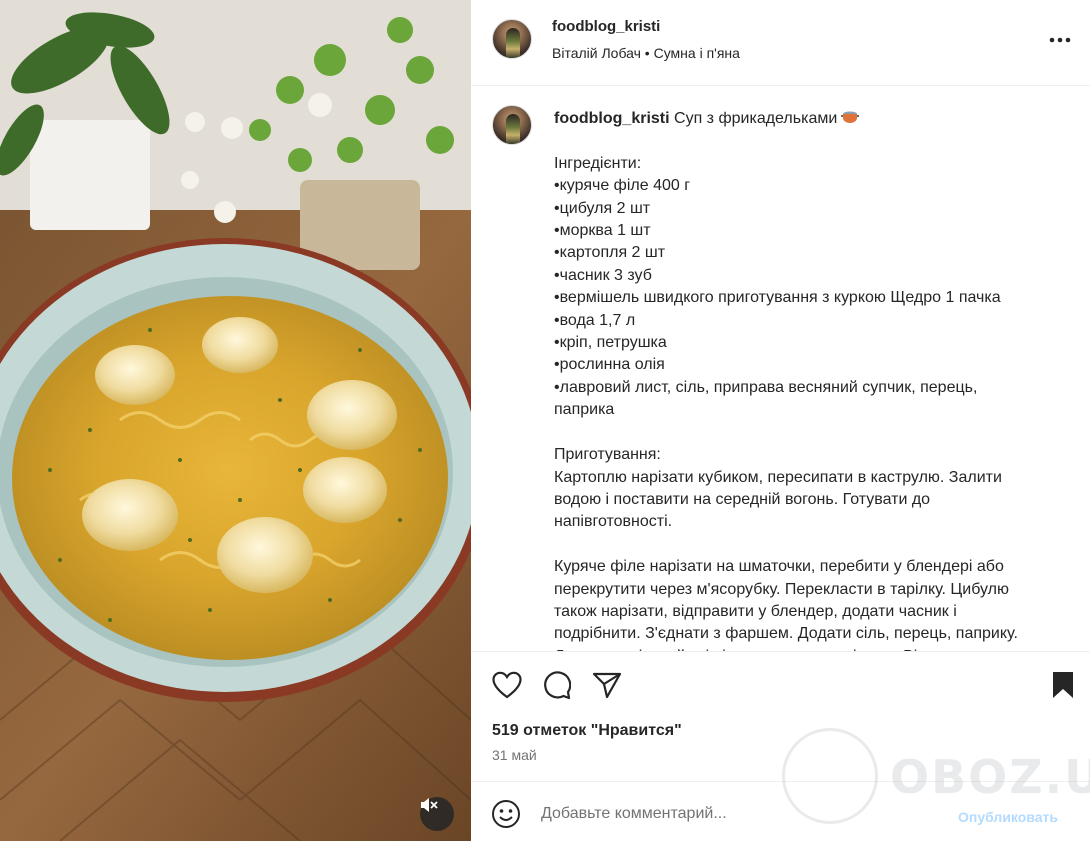 This screenshot has height=841, width=1090. What do you see at coordinates (612, 118) in the screenshot?
I see `caption-author-username: foodblog_kristi` at bounding box center [612, 118].